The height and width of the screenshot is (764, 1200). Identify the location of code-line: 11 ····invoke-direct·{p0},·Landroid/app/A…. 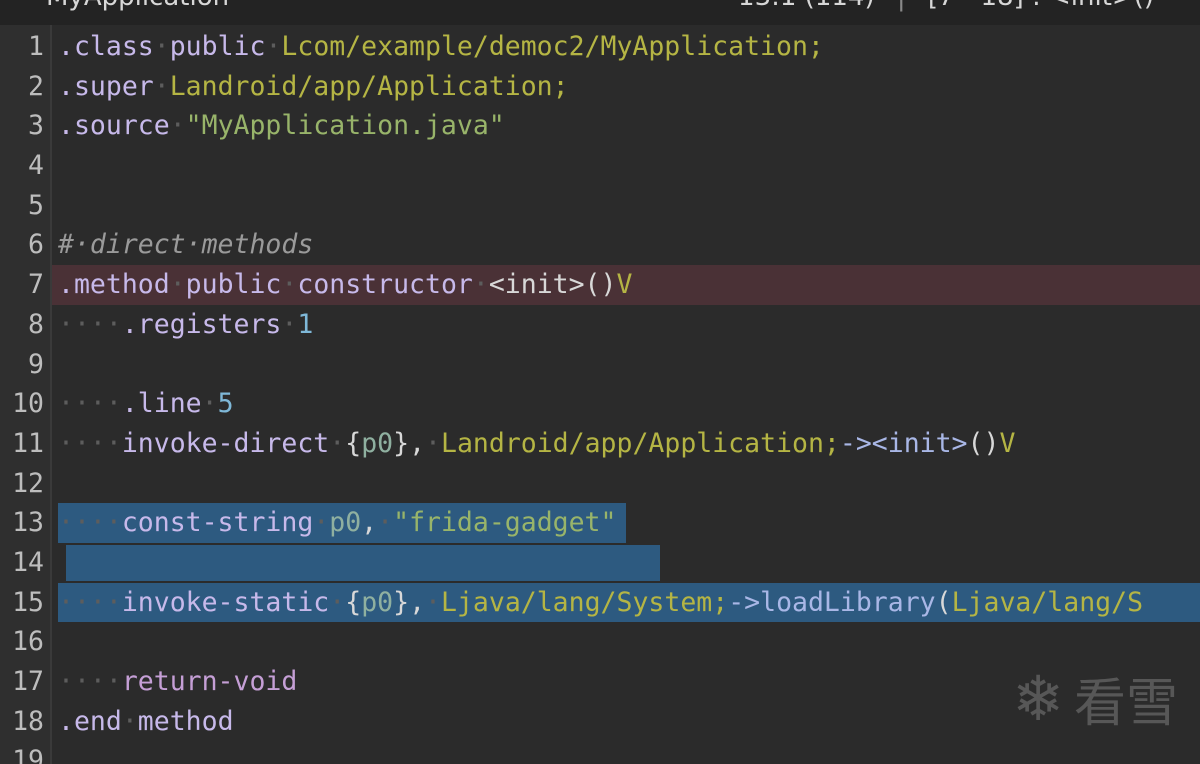
(600, 444).